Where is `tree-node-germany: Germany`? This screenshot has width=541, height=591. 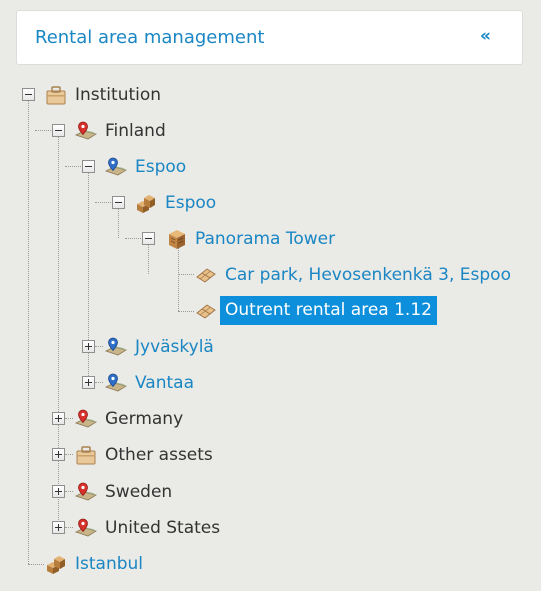 tree-node-germany: Germany is located at coordinates (144, 419).